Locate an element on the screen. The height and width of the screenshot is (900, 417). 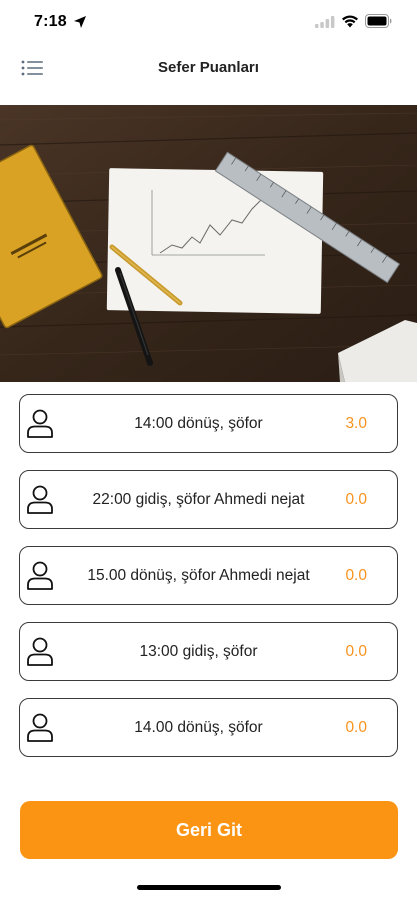
rating-card: 14.00 dönüş, şöfor 0.0 is located at coordinates (208, 727).